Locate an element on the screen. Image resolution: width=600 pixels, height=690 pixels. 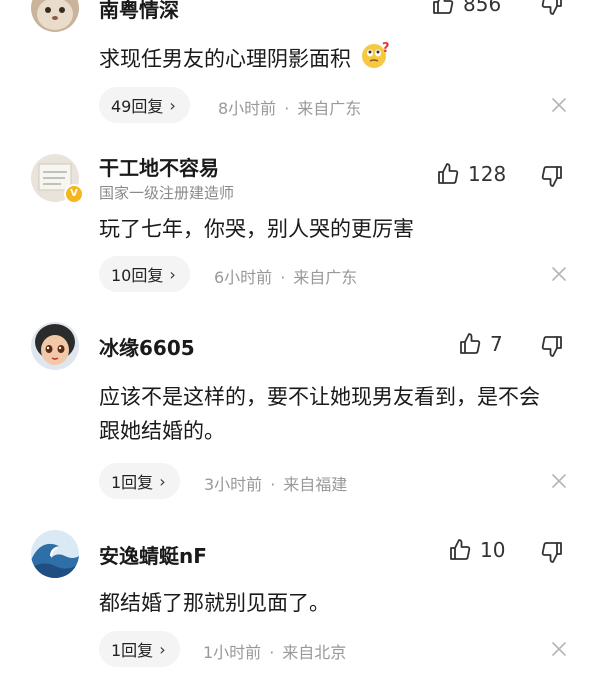
comment-time: 1小时前 is located at coordinates (232, 652).